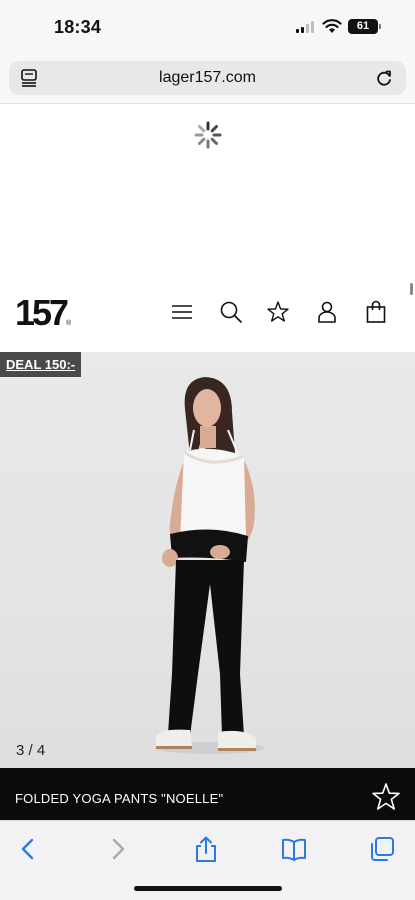 The image size is (415, 900). I want to click on bag-icon, so click(376, 312).